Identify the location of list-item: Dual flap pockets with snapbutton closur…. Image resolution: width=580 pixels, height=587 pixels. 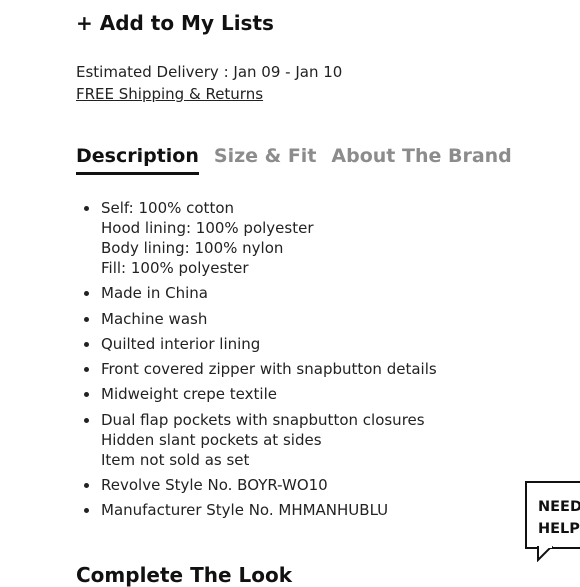
(320, 440).